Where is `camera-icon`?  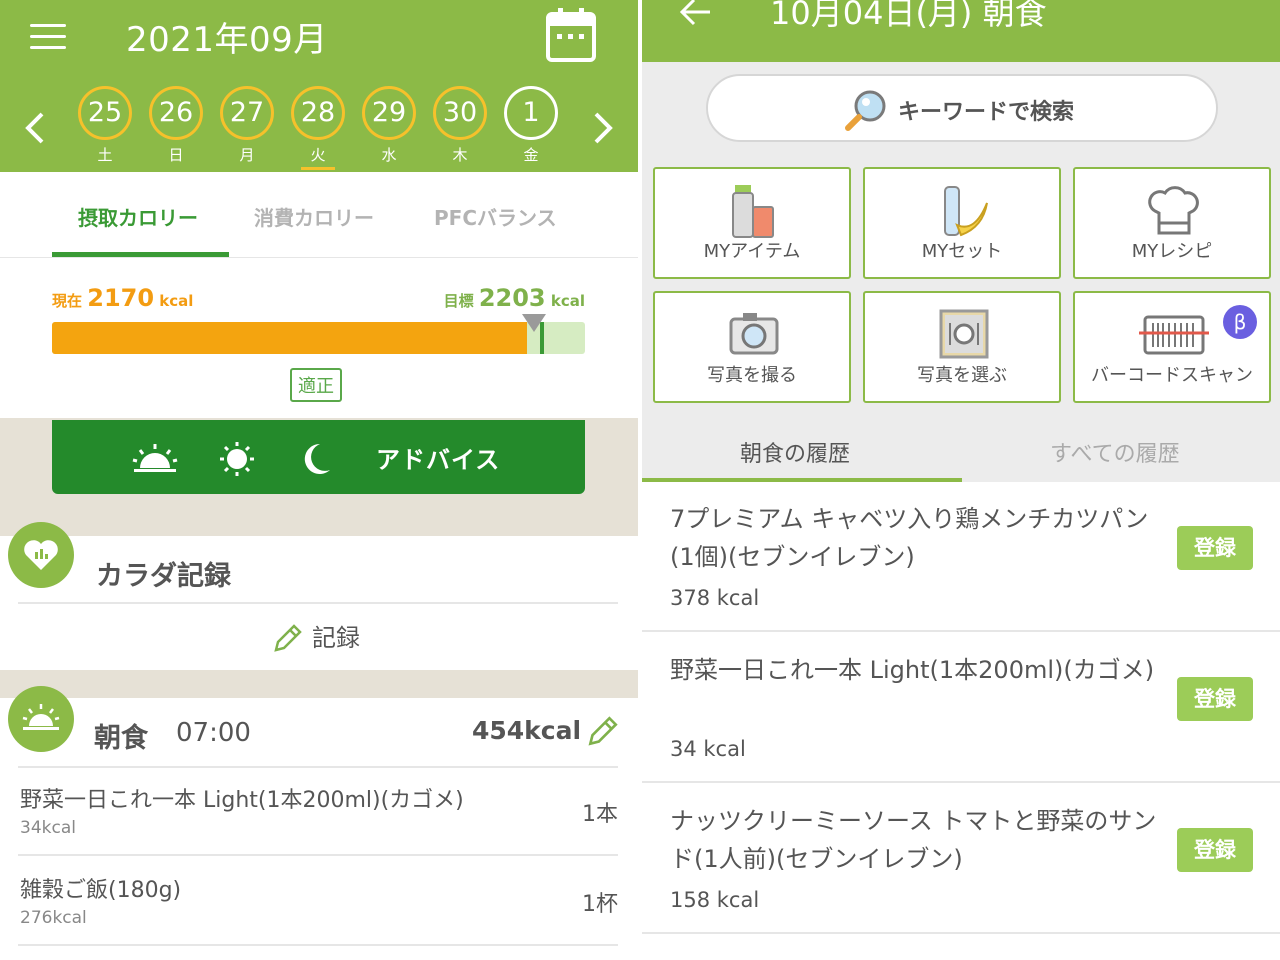
camera-icon is located at coordinates (754, 334).